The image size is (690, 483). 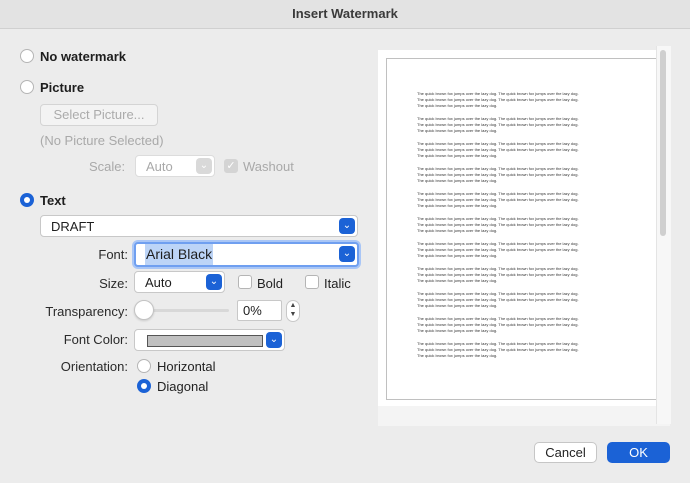 What do you see at coordinates (268, 166) in the screenshot?
I see `washout-label: Washout` at bounding box center [268, 166].